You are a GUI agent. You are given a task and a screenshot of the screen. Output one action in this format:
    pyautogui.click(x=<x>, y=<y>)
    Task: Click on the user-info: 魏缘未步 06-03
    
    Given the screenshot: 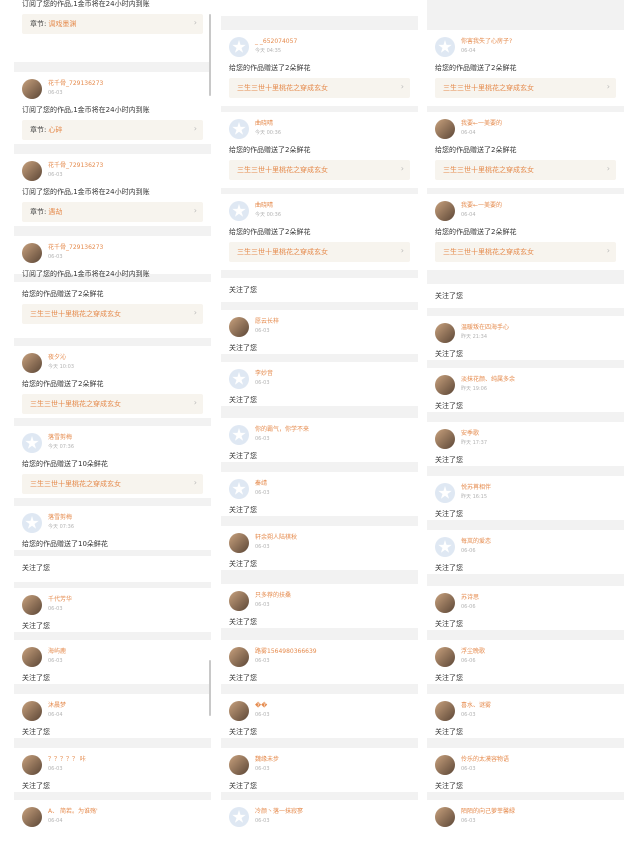 What is the action you would take?
    pyautogui.click(x=321, y=766)
    